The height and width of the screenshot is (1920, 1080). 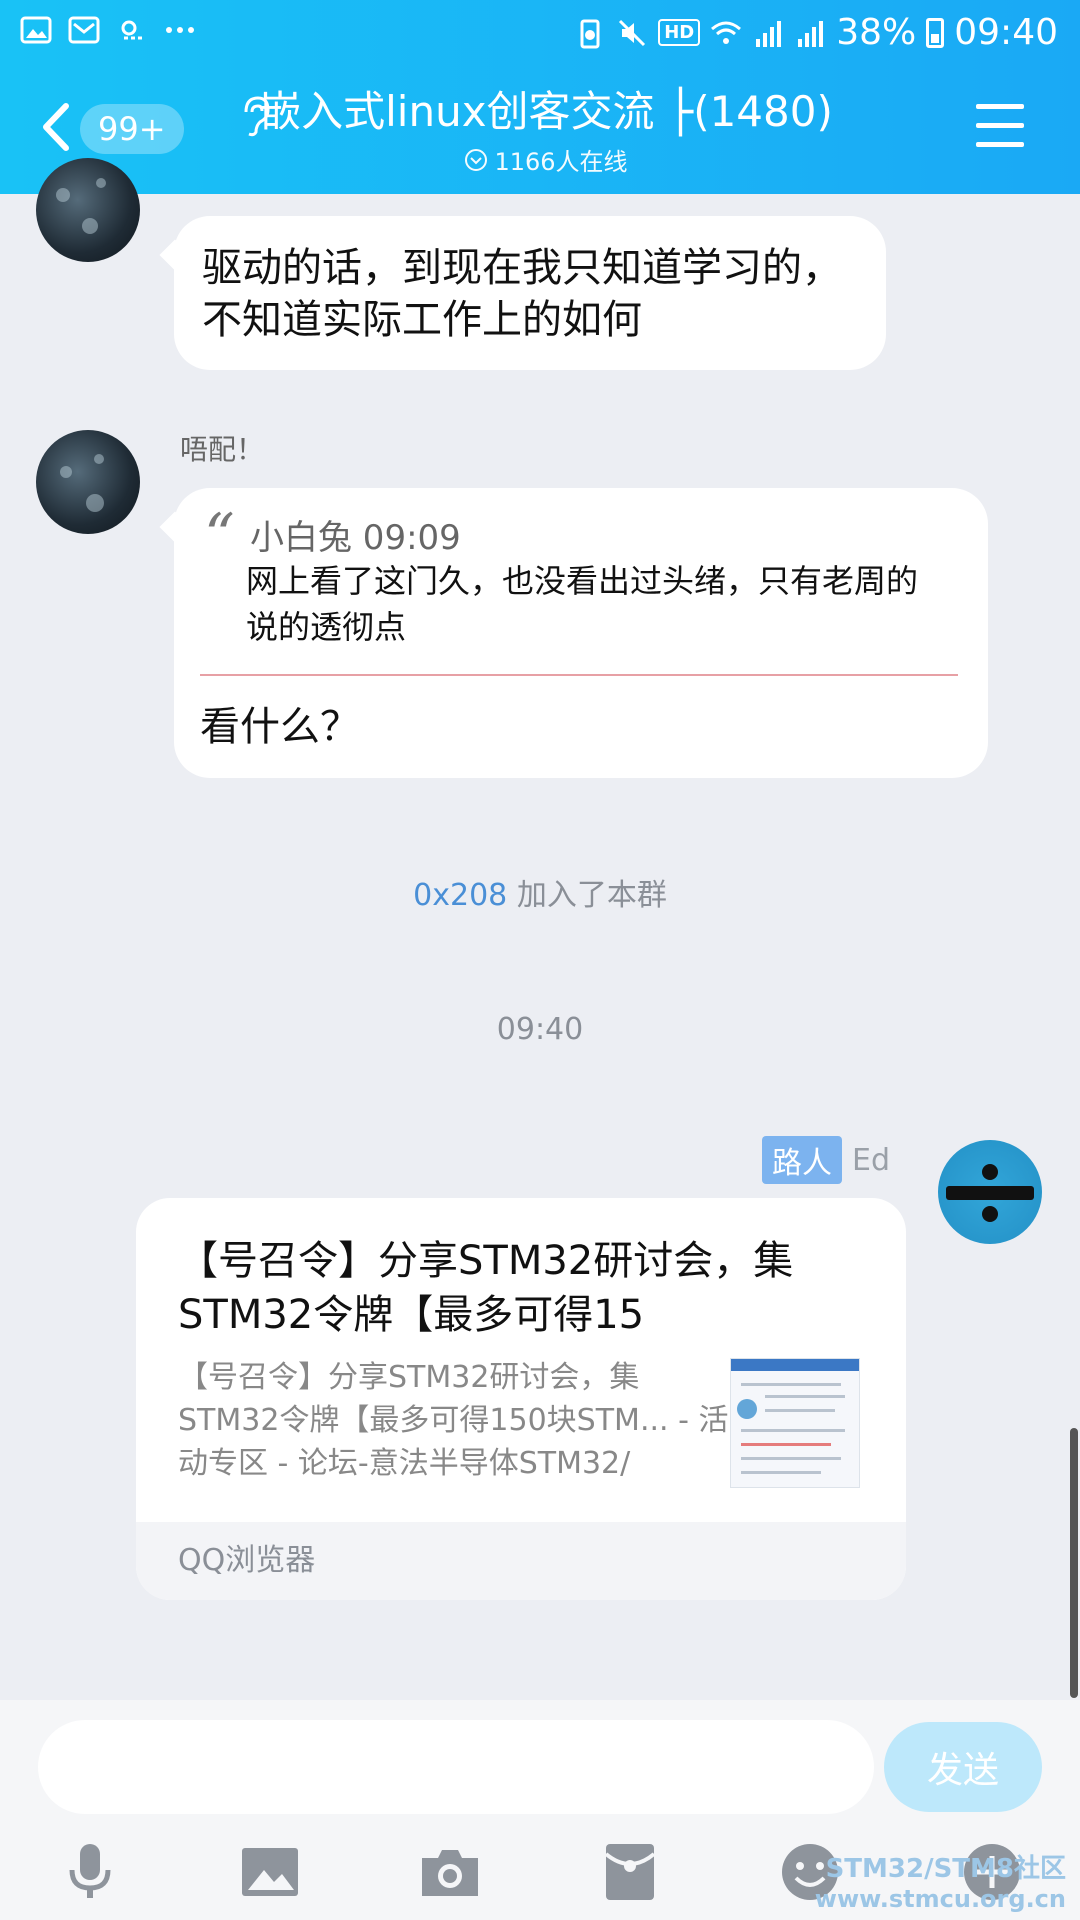 What do you see at coordinates (795, 1423) in the screenshot?
I see `card-thumbnail` at bounding box center [795, 1423].